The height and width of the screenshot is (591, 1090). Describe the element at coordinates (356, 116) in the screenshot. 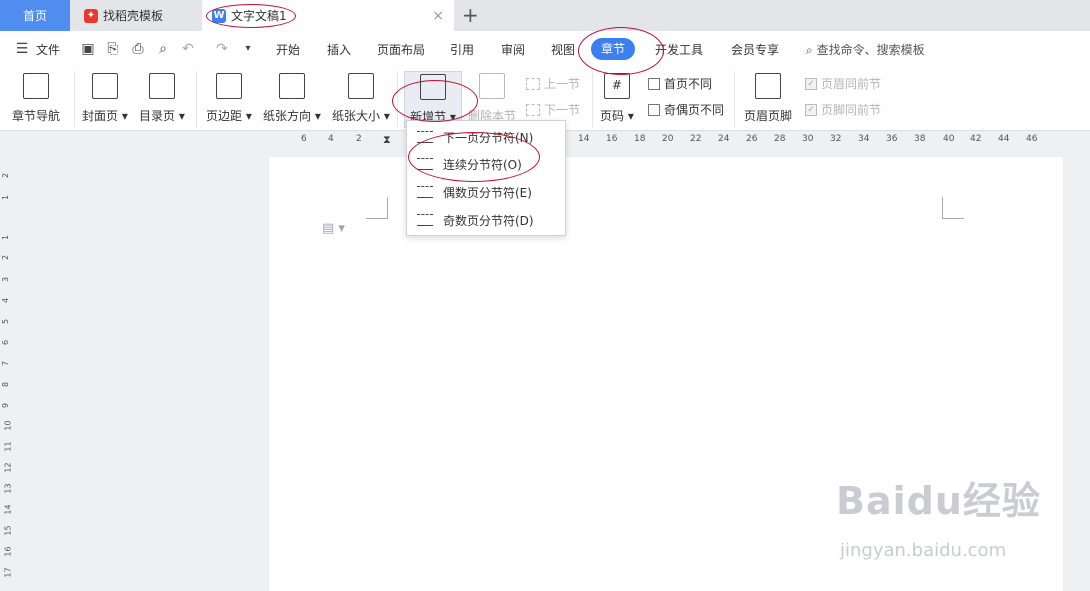

I see `button-label: 纸张大小` at that location.